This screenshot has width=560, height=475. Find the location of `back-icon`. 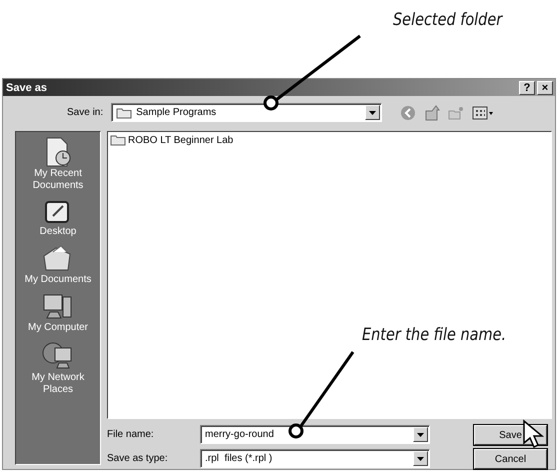

back-icon is located at coordinates (408, 112).